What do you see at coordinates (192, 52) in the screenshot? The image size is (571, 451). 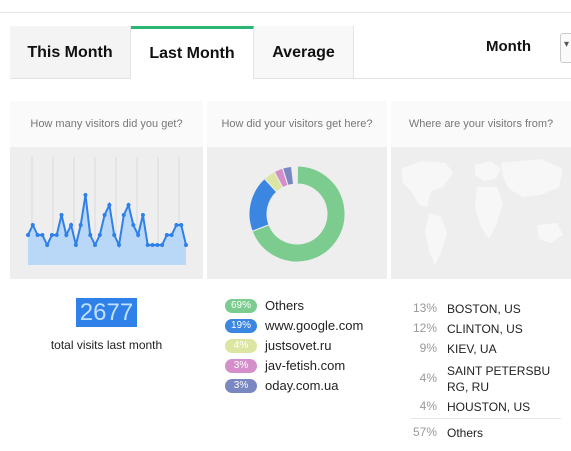 I see `tab-last-month: Last Month` at bounding box center [192, 52].